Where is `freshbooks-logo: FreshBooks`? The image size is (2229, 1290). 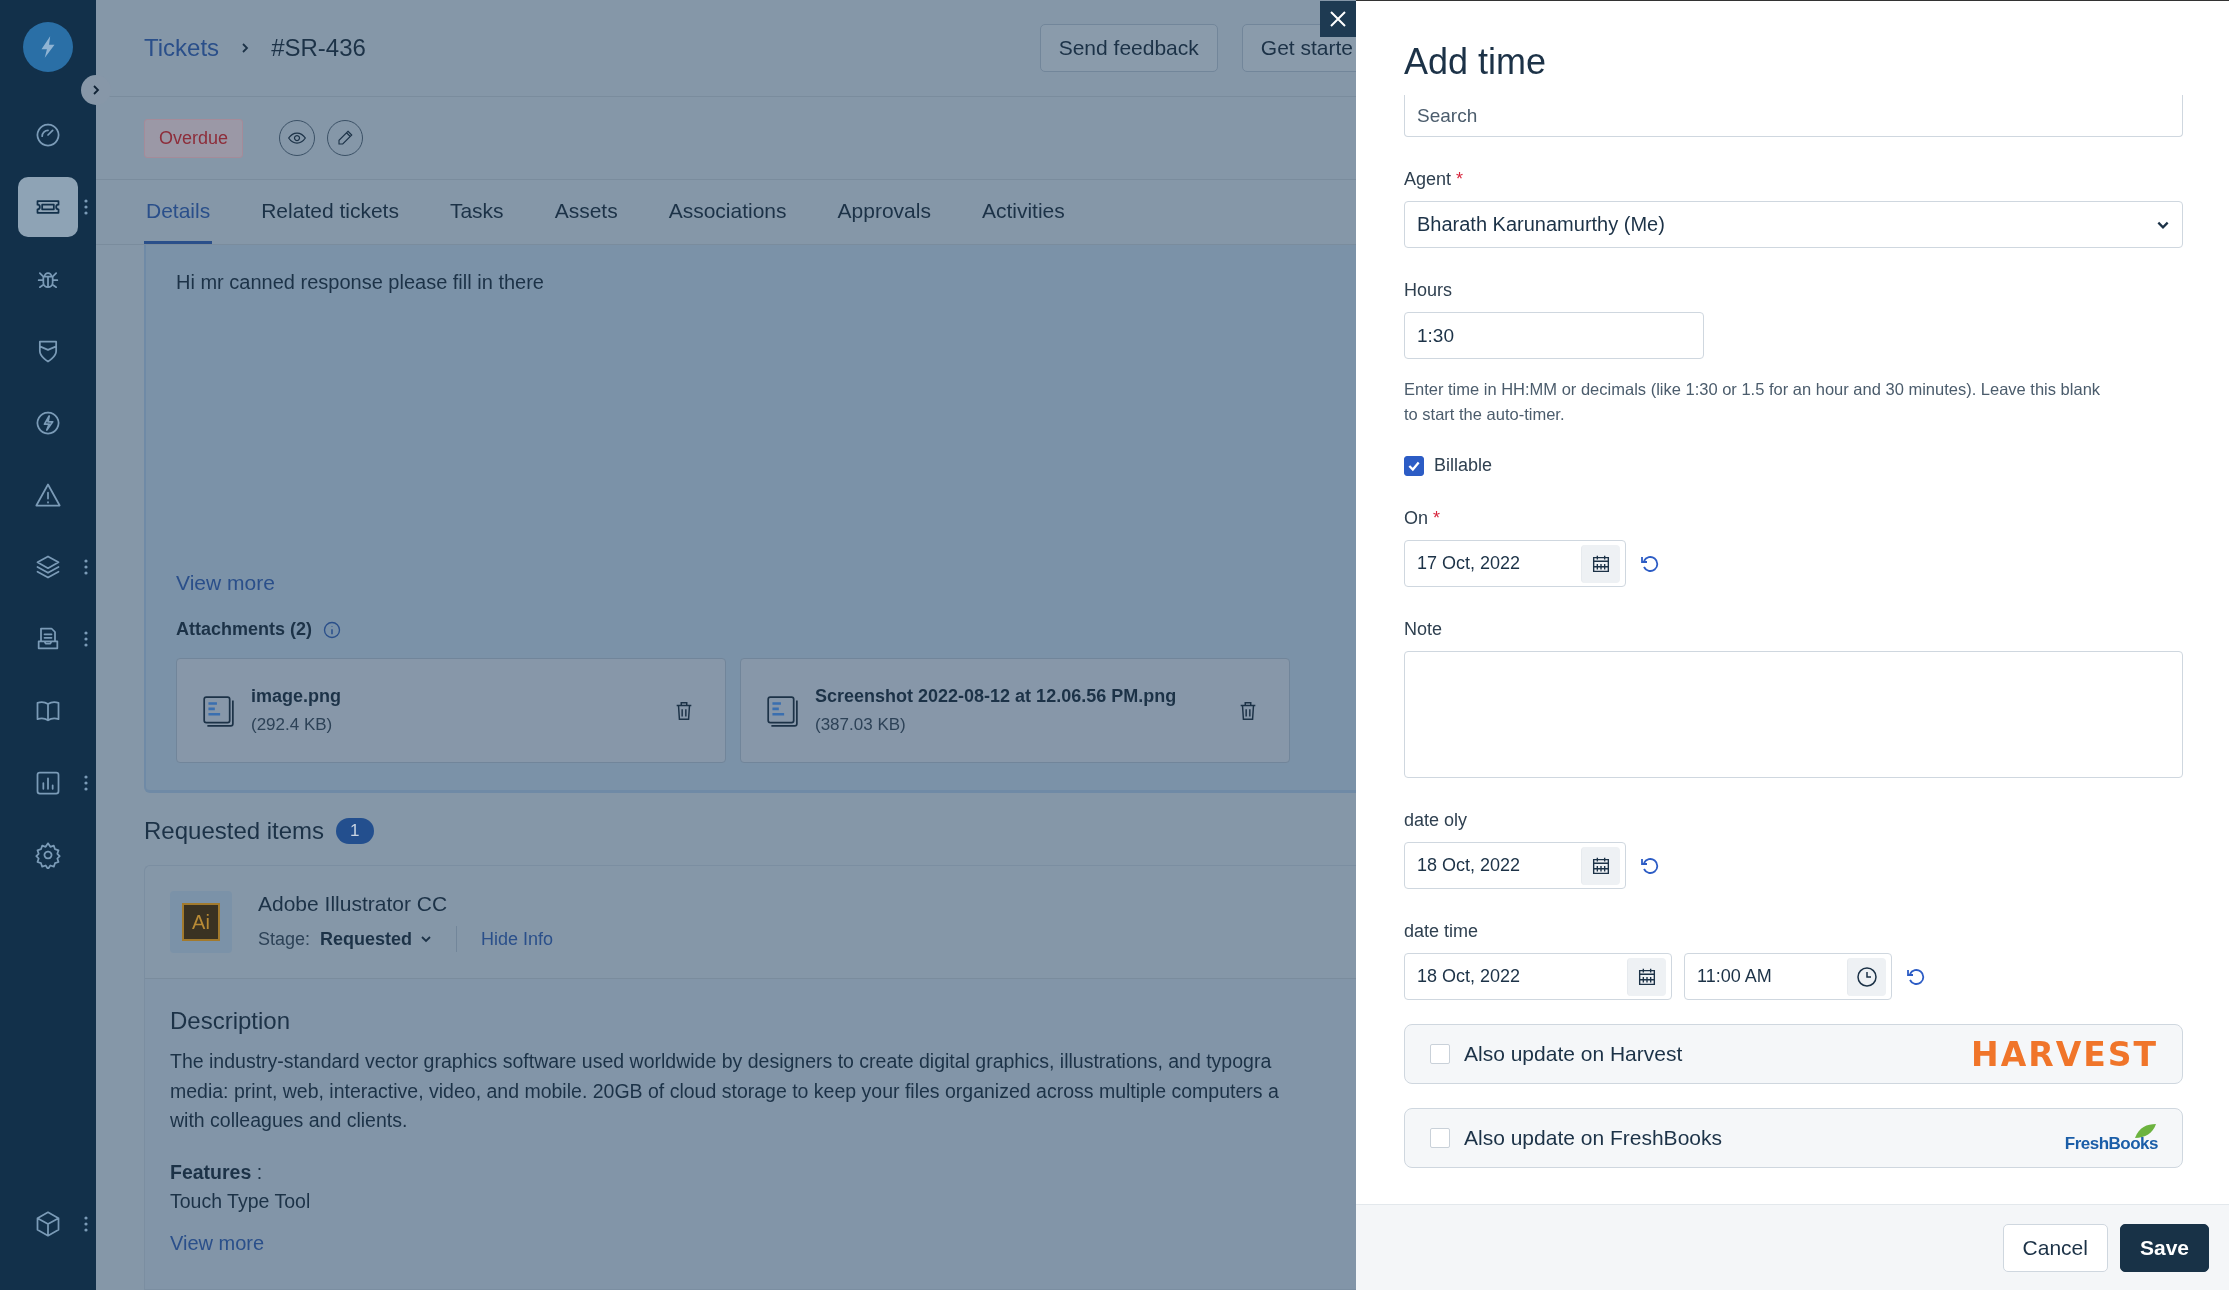 freshbooks-logo: FreshBooks is located at coordinates (2111, 1138).